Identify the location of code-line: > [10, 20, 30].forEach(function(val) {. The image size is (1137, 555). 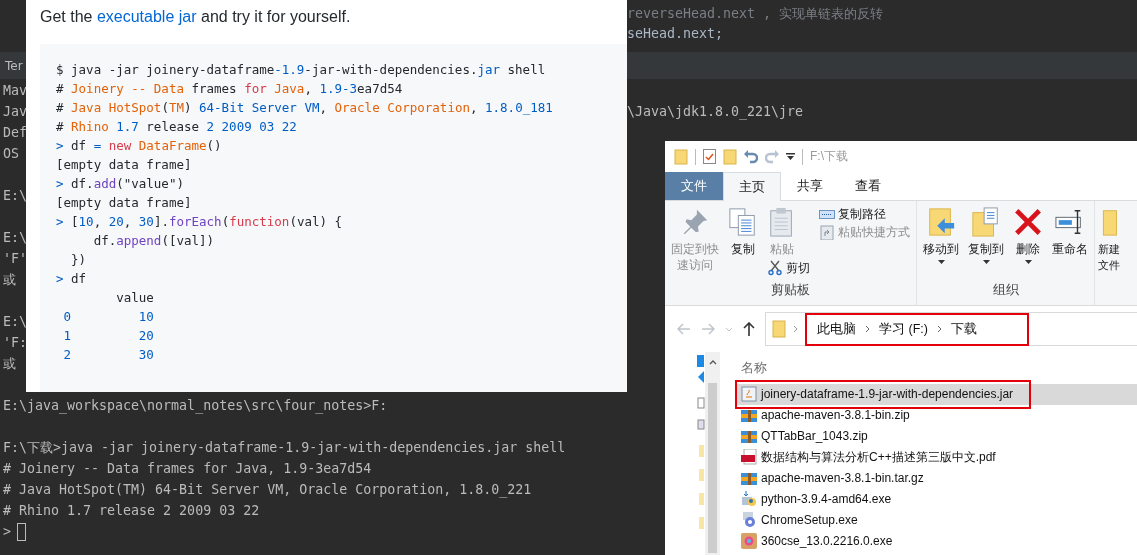
(200, 222).